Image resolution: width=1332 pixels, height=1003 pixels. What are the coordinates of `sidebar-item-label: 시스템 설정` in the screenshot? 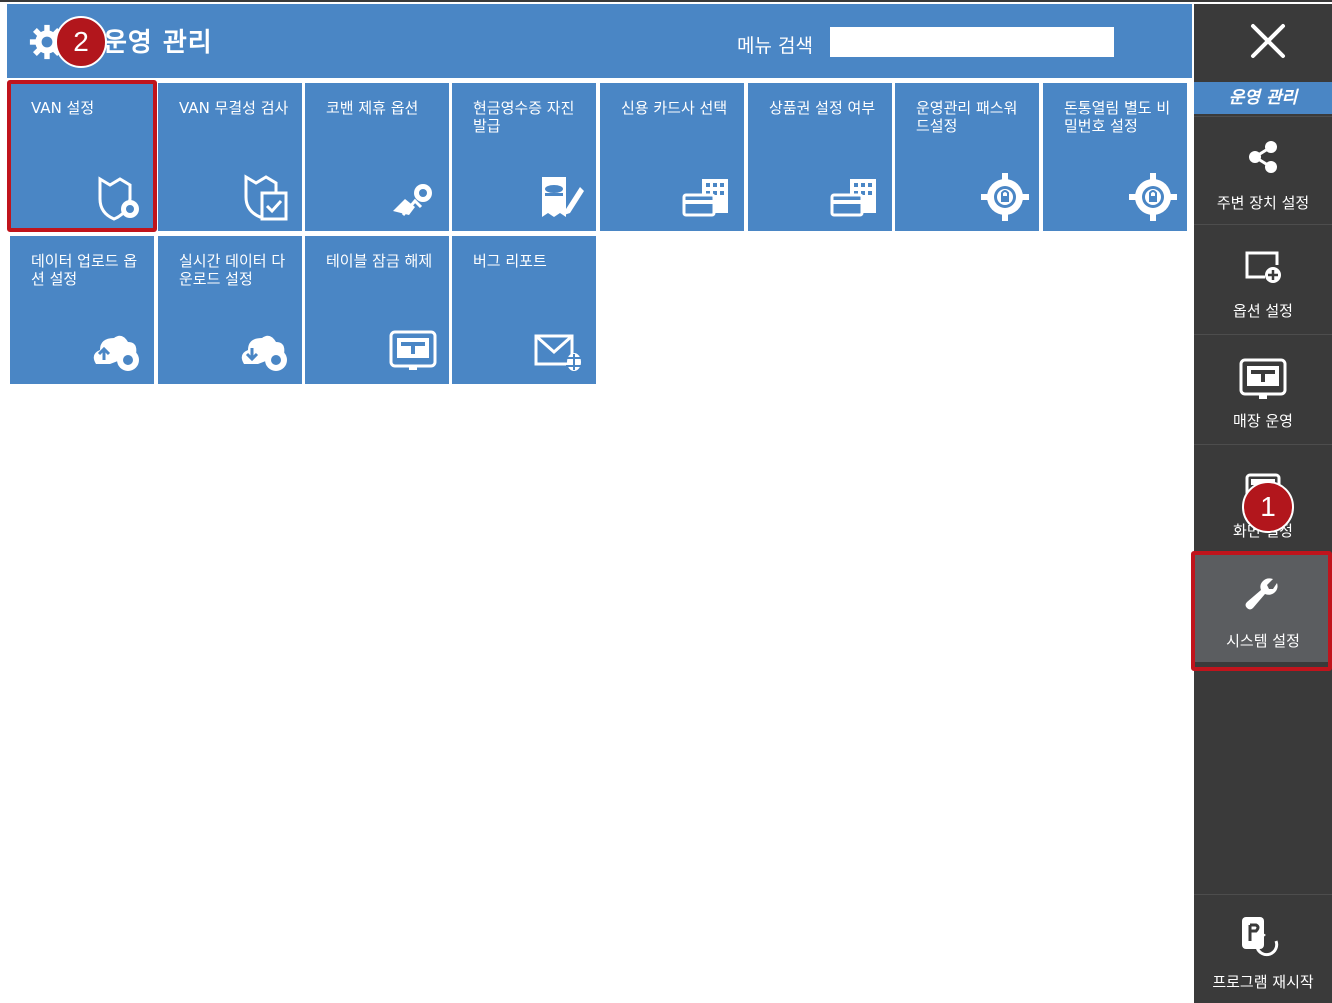 It's located at (1263, 641).